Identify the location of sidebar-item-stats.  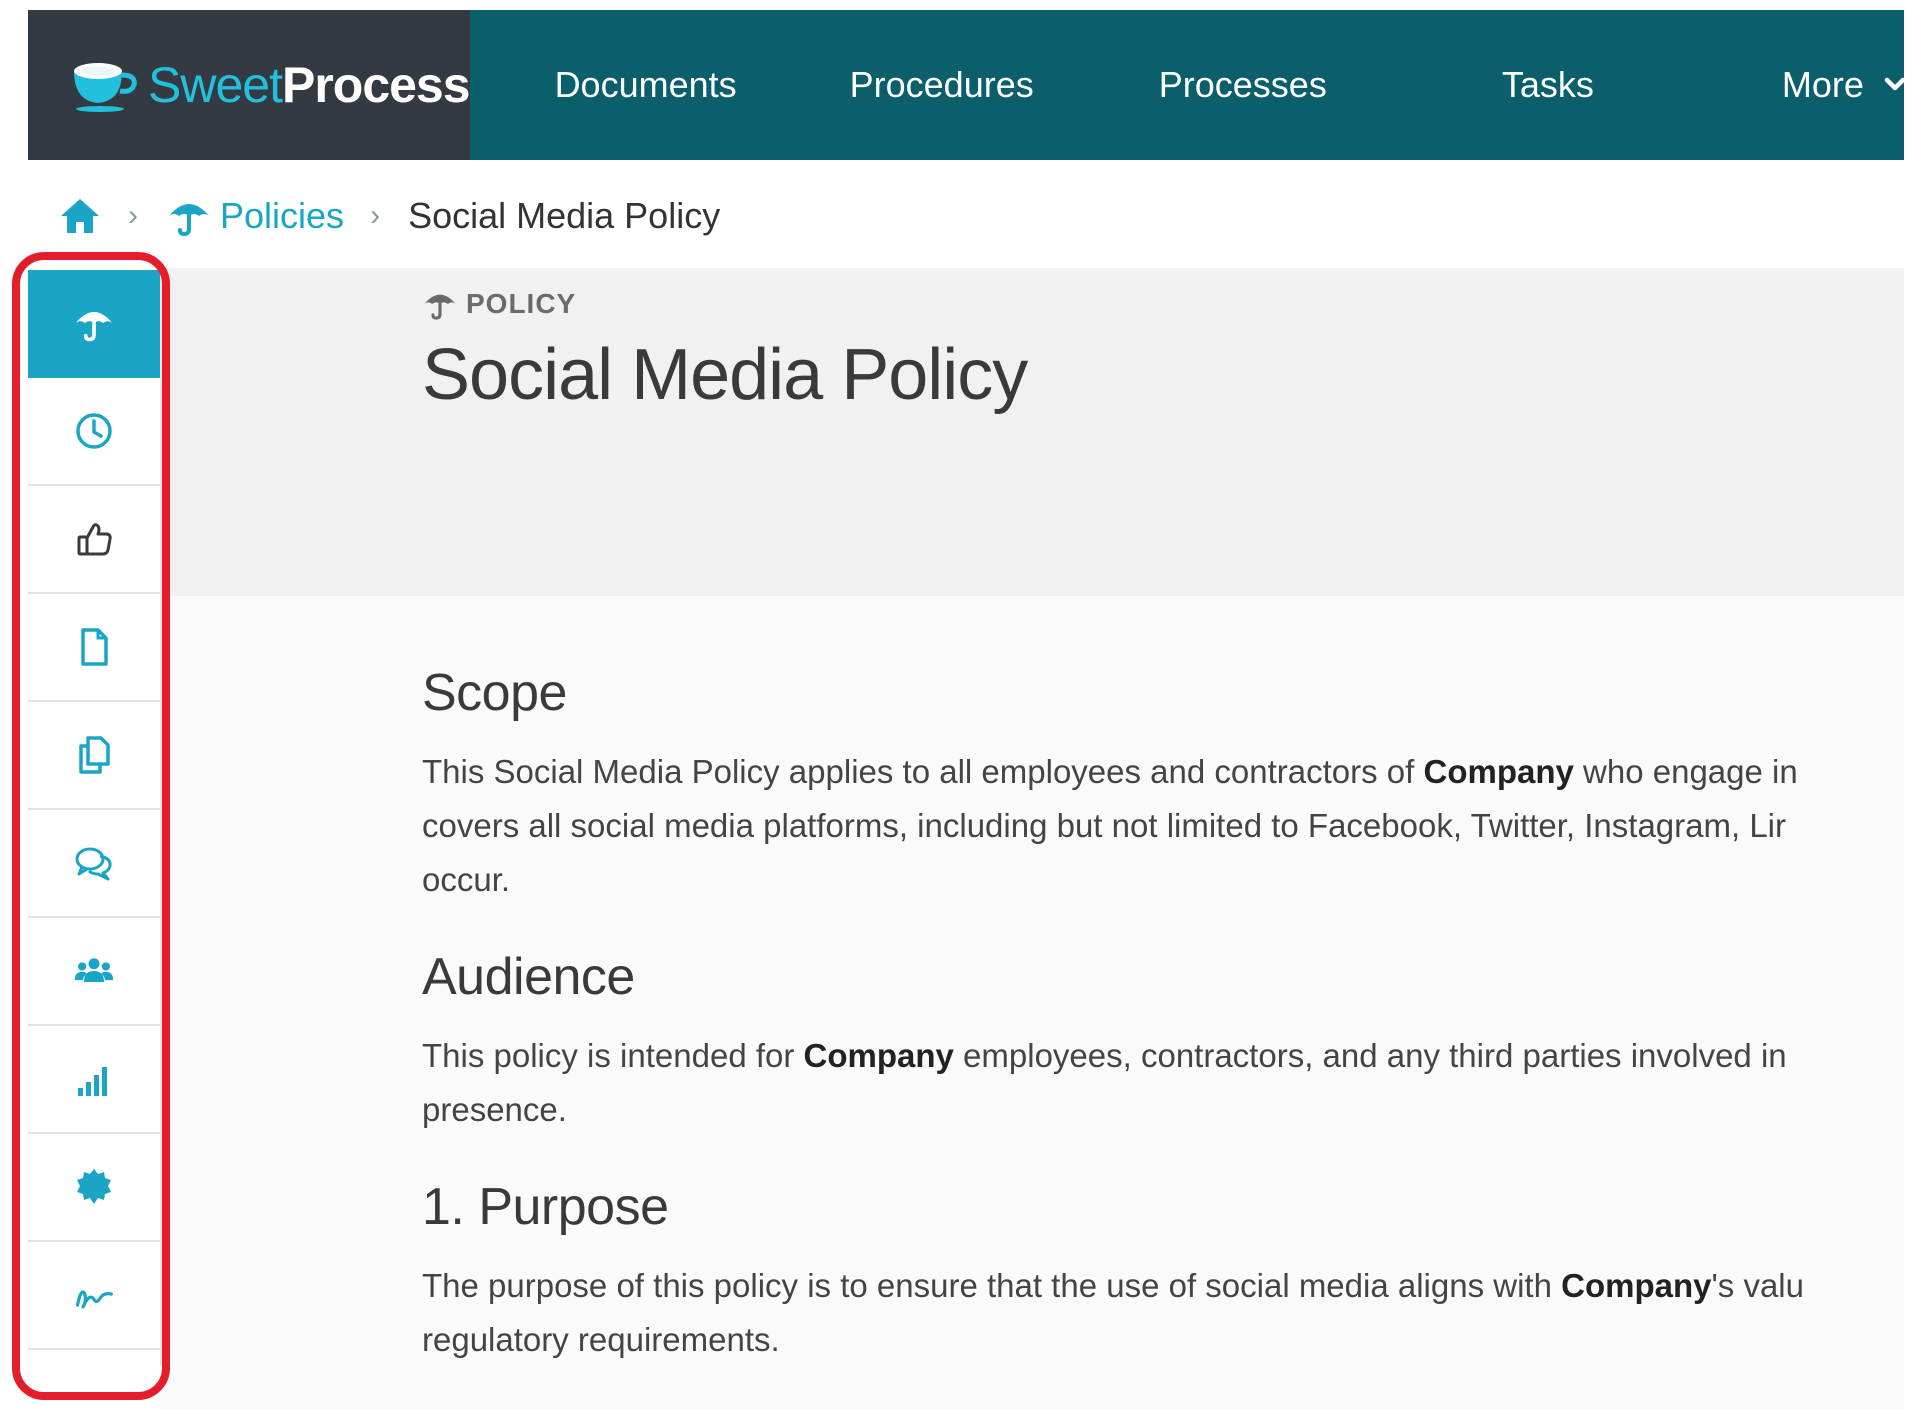
(94, 1080).